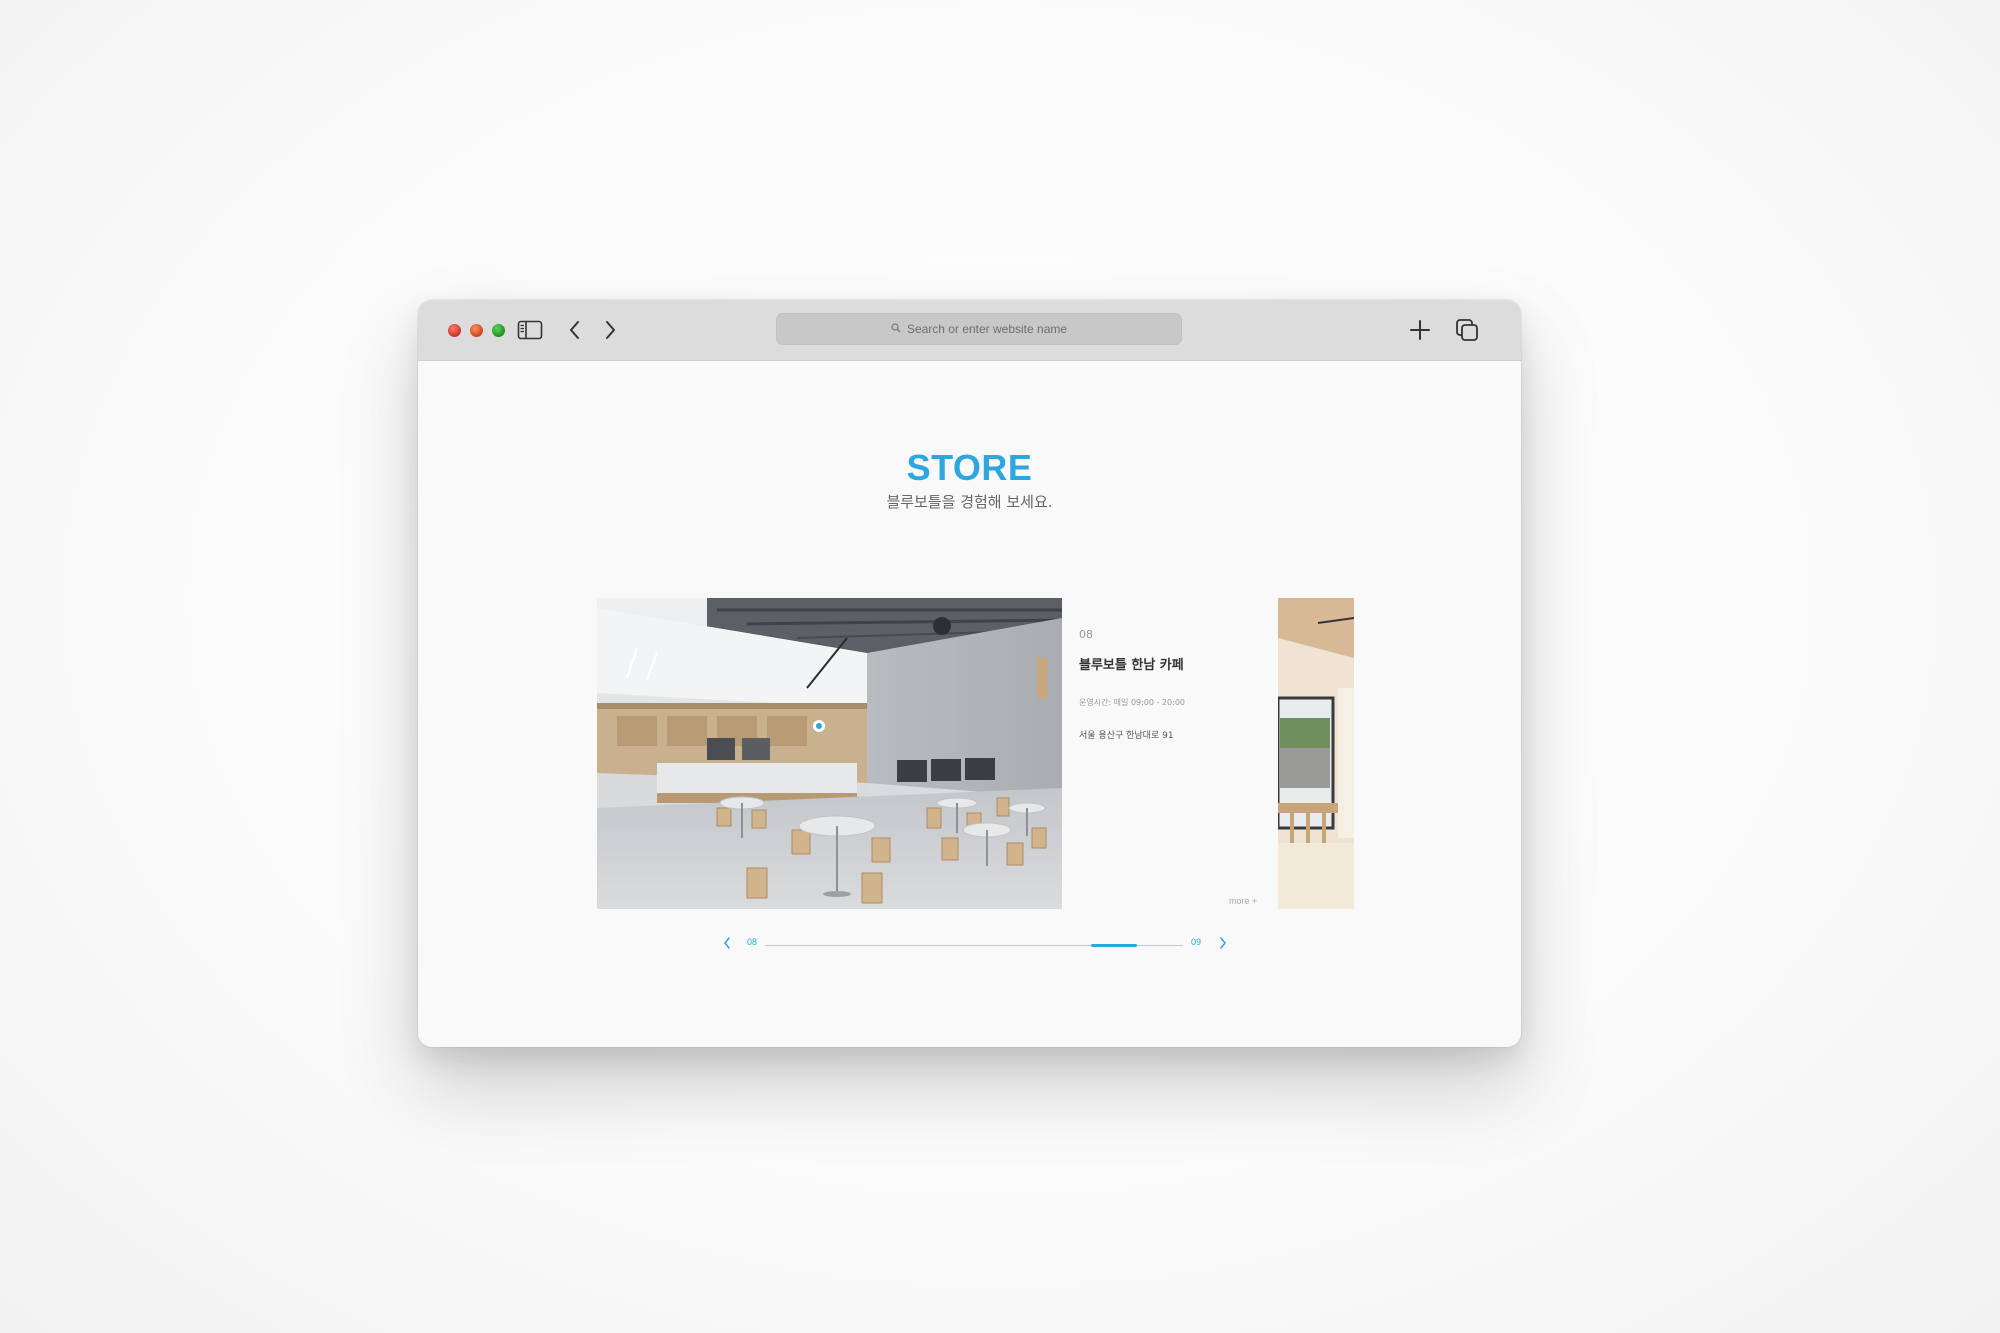 The height and width of the screenshot is (1333, 2000). What do you see at coordinates (1196, 942) in the screenshot?
I see `slider-total-number: 09` at bounding box center [1196, 942].